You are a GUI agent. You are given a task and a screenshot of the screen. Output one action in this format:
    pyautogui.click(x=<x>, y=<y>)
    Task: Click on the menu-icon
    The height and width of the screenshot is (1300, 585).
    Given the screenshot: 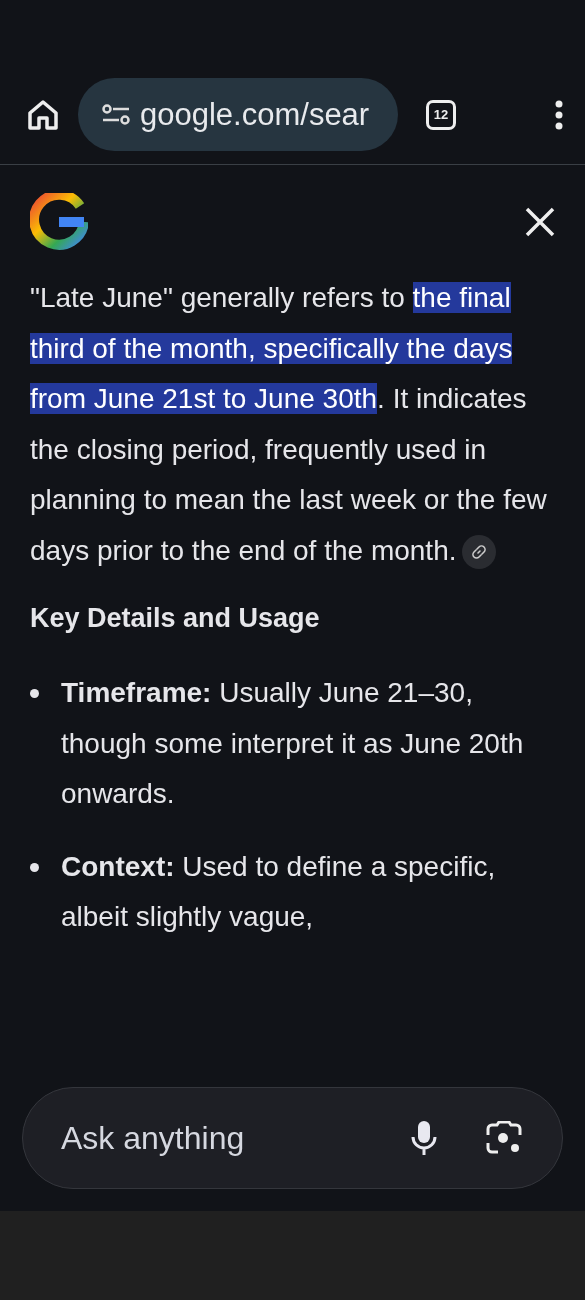 What is the action you would take?
    pyautogui.click(x=559, y=114)
    